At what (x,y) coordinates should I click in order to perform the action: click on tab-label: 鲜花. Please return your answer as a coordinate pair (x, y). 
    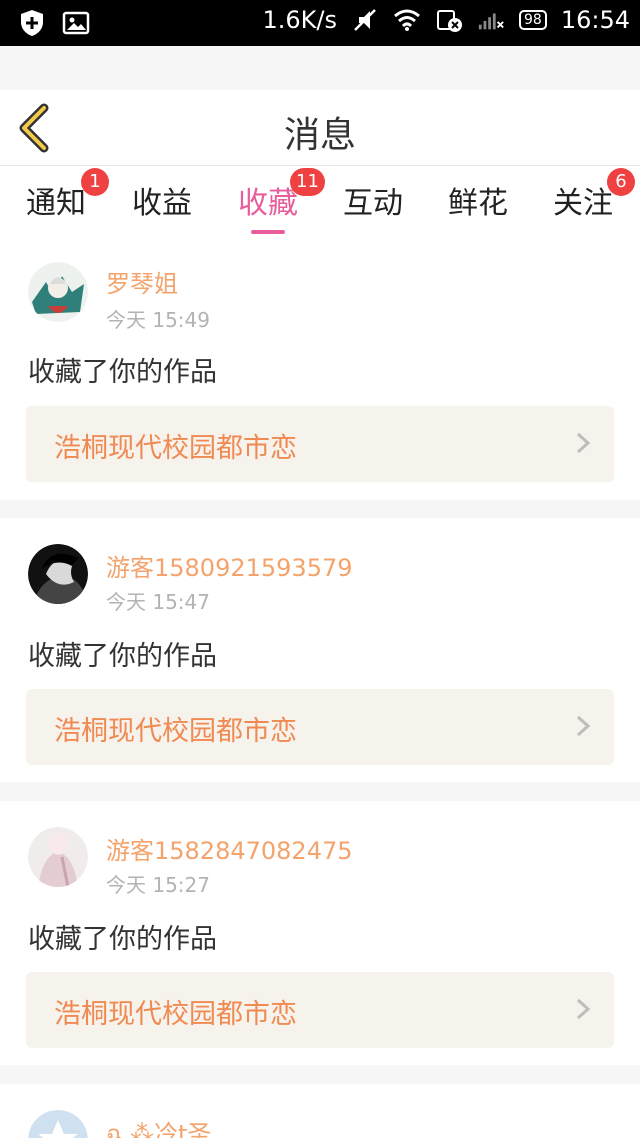
    Looking at the image, I should click on (478, 203).